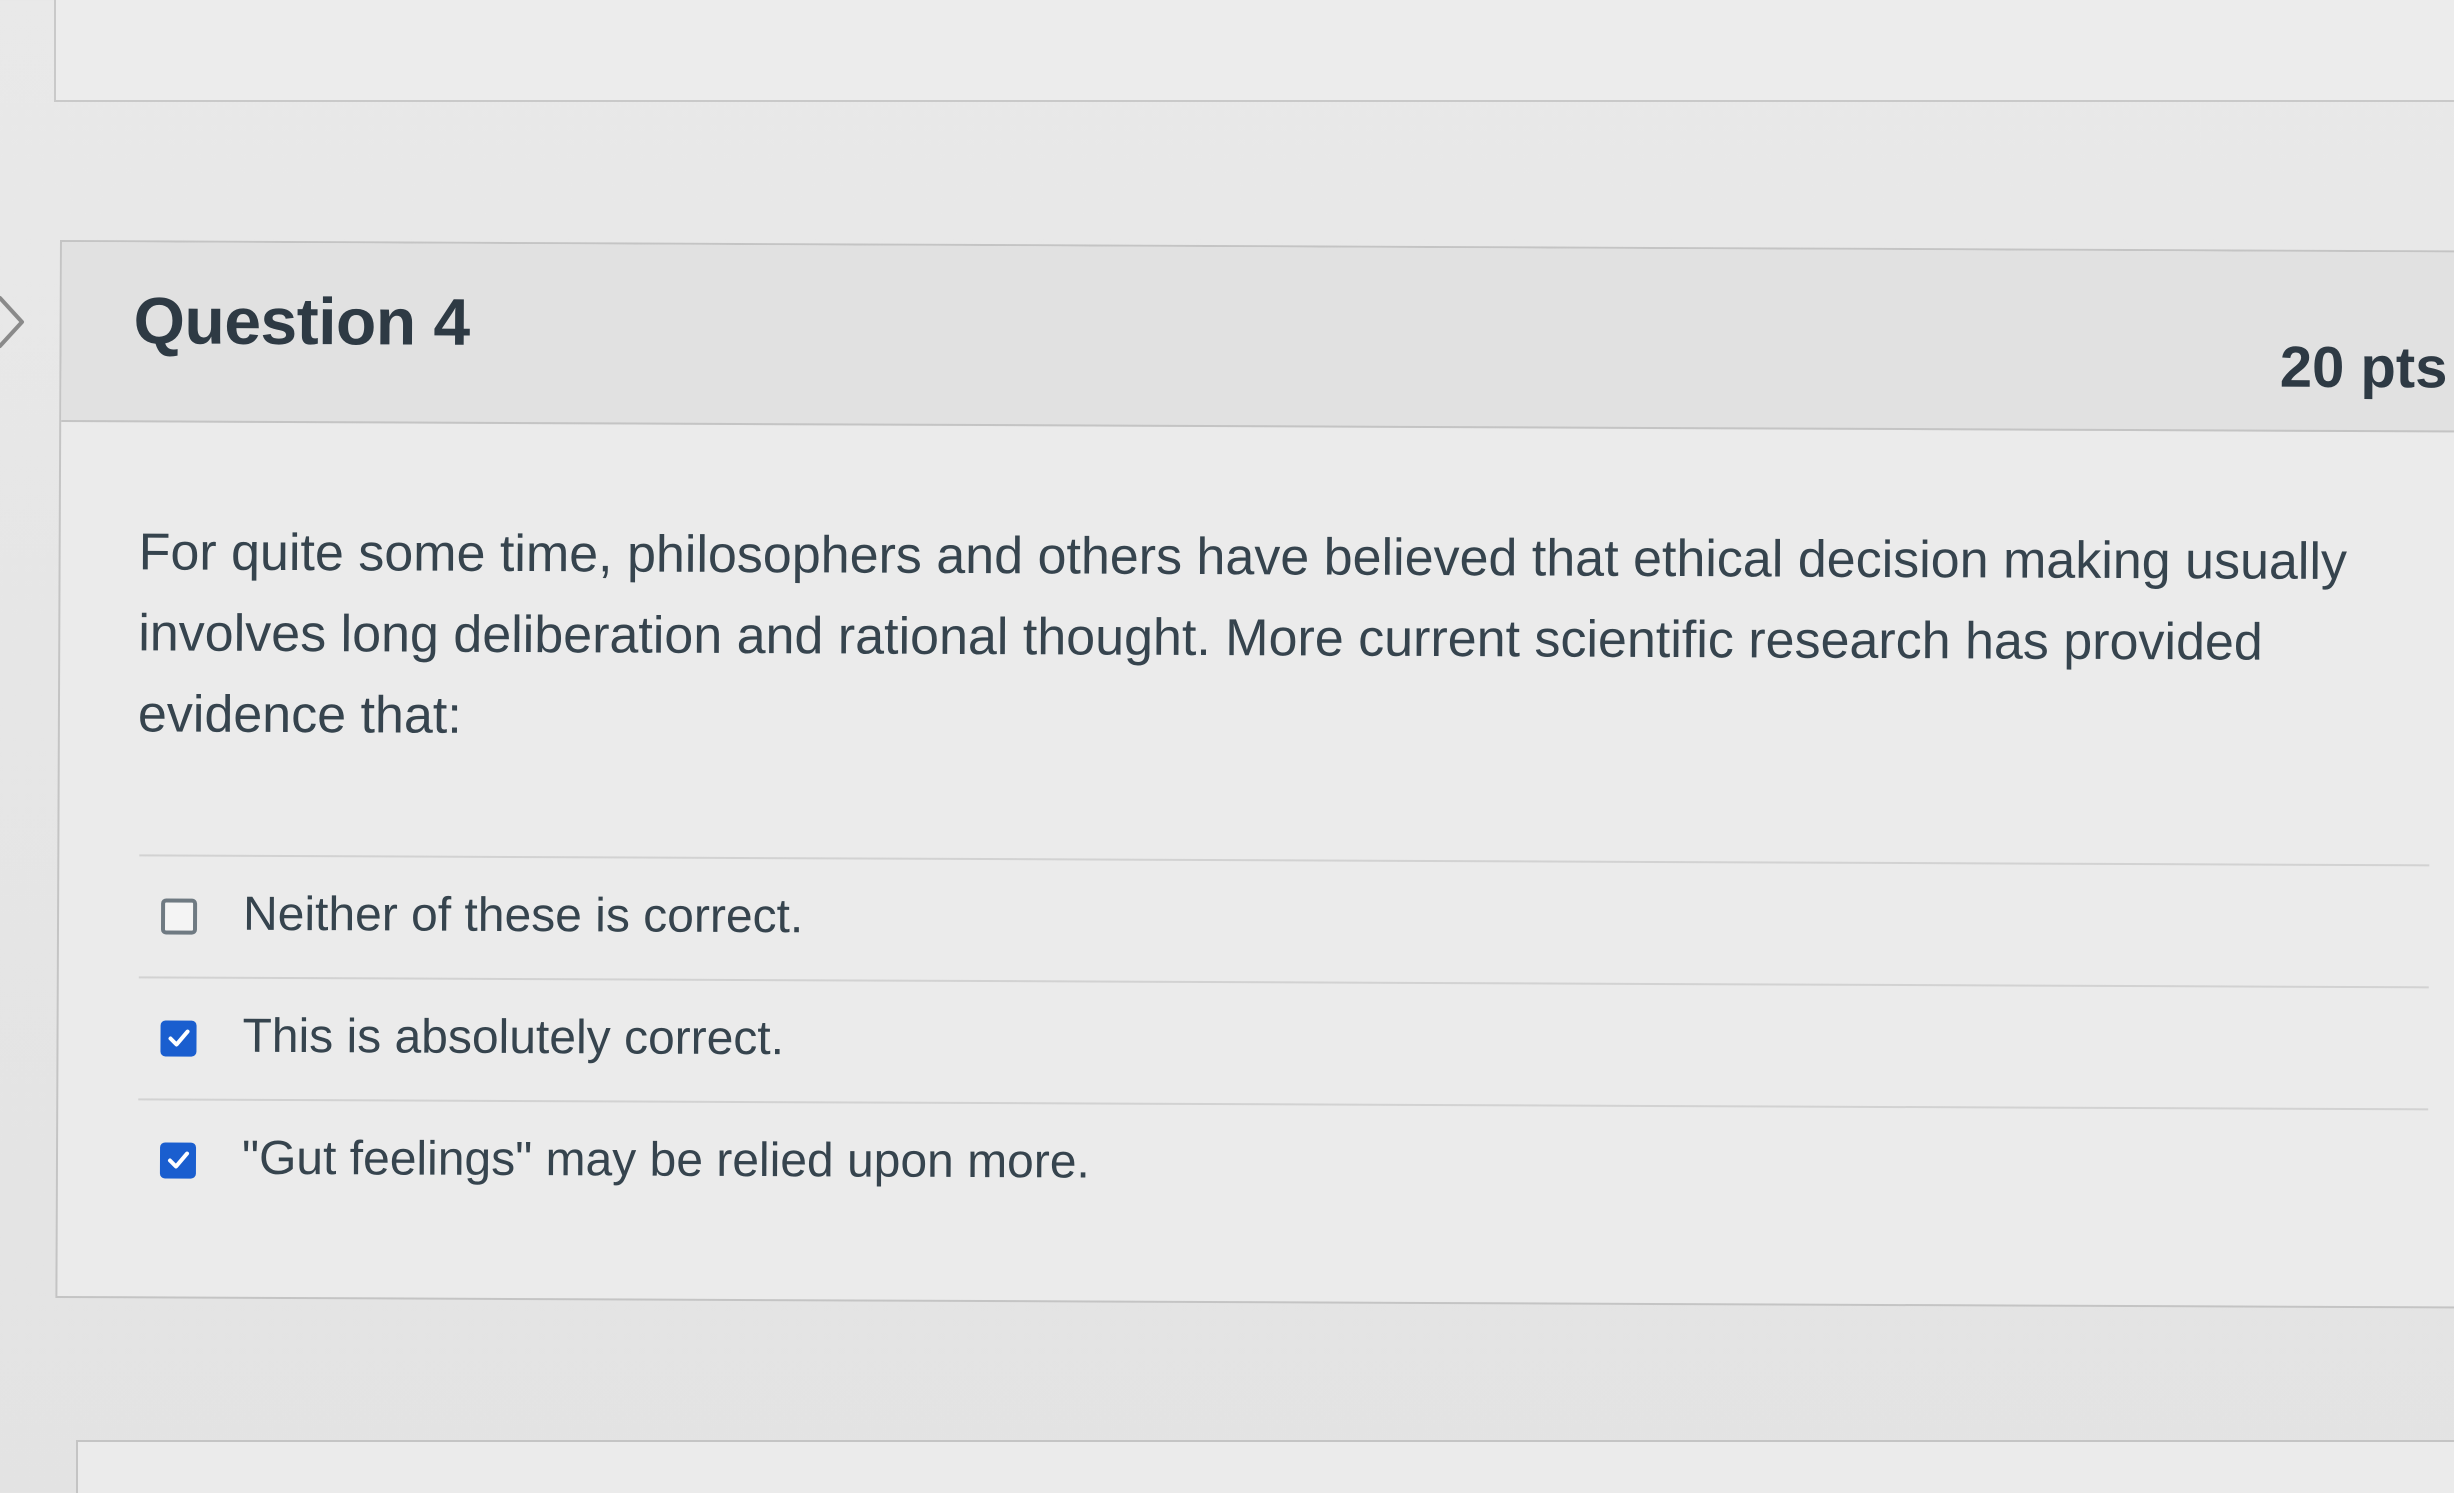 The height and width of the screenshot is (1493, 2454). Describe the element at coordinates (513, 1037) in the screenshot. I see `answer-label: This is absolutely correct.` at that location.